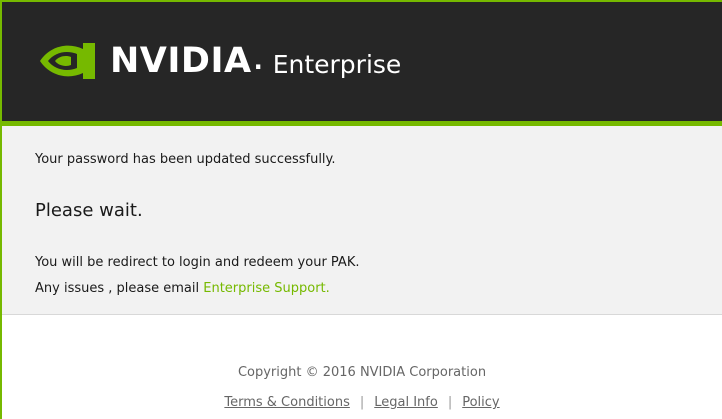  What do you see at coordinates (266, 288) in the screenshot?
I see `enterprise-support-link: Enterprise Support.` at bounding box center [266, 288].